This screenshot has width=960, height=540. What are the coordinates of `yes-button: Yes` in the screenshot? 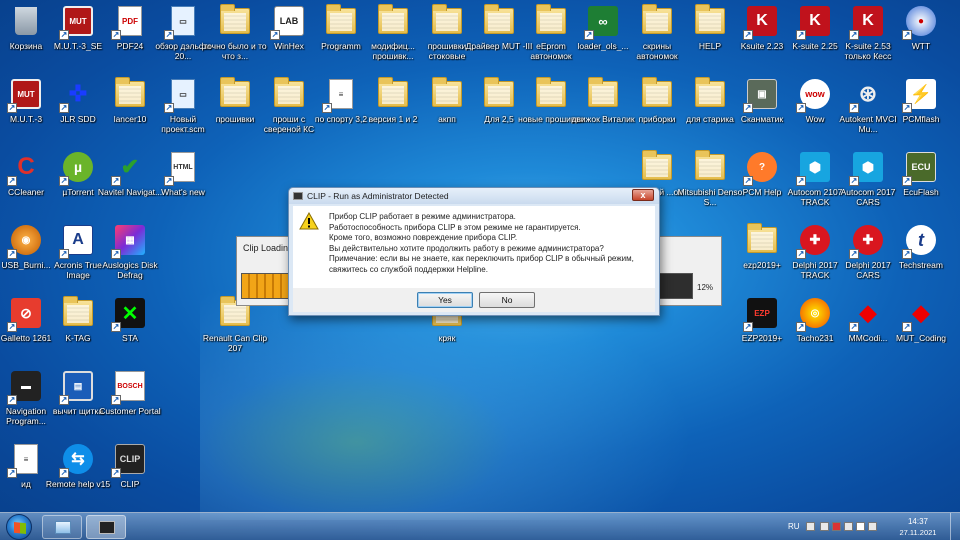 It's located at (445, 300).